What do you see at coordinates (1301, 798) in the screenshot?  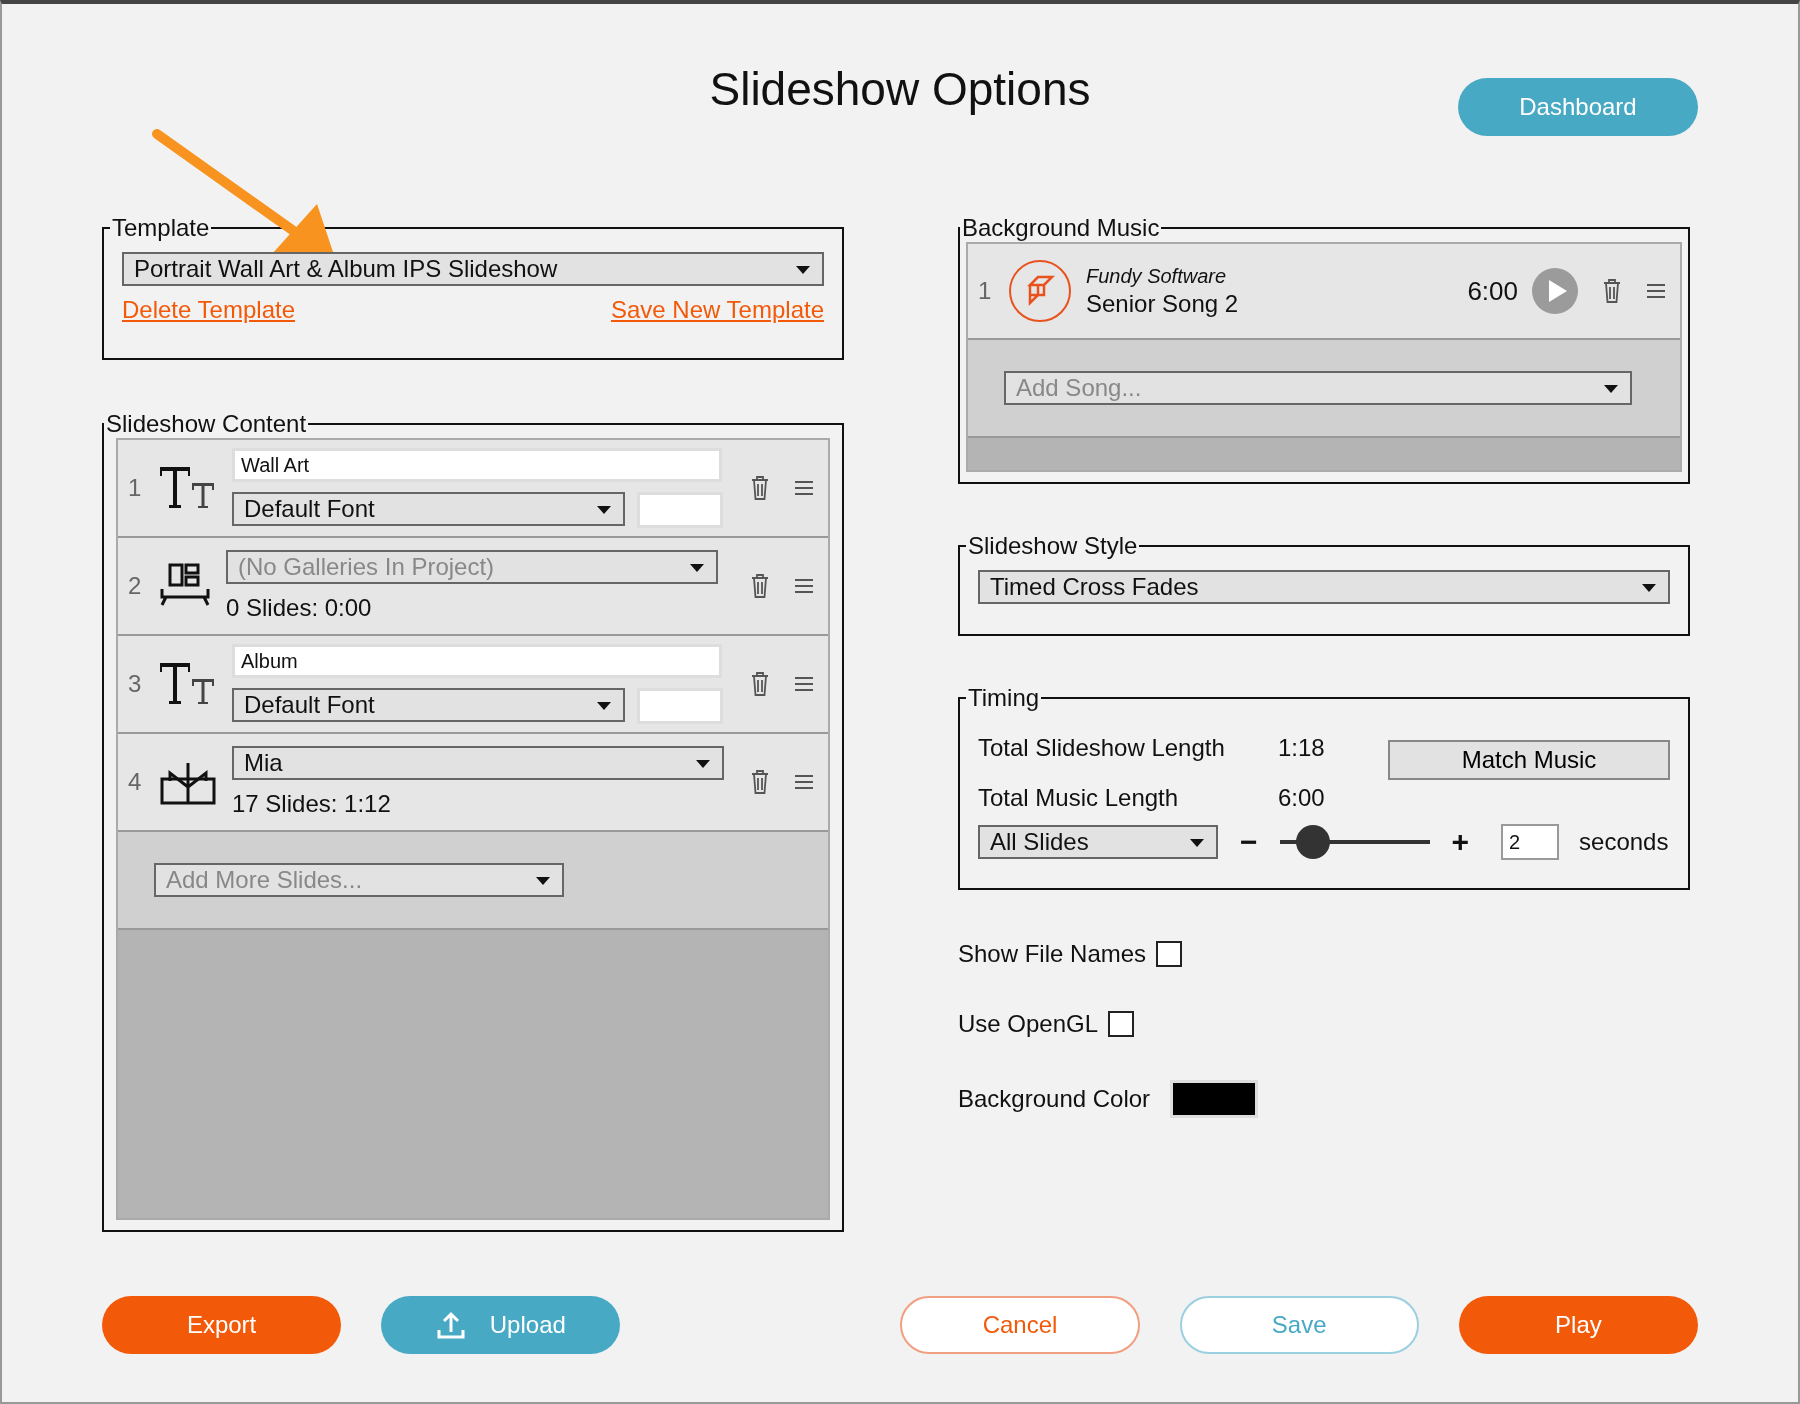 I see `stat-value: 6:00` at bounding box center [1301, 798].